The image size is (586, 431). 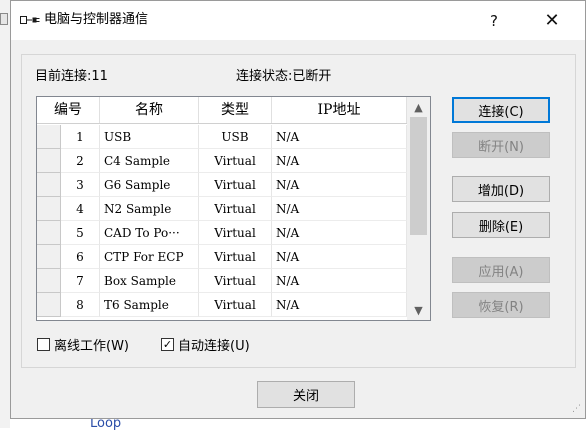 I want to click on table-row: 5 CAD To Po··· Virtual N/A, so click(x=222, y=233).